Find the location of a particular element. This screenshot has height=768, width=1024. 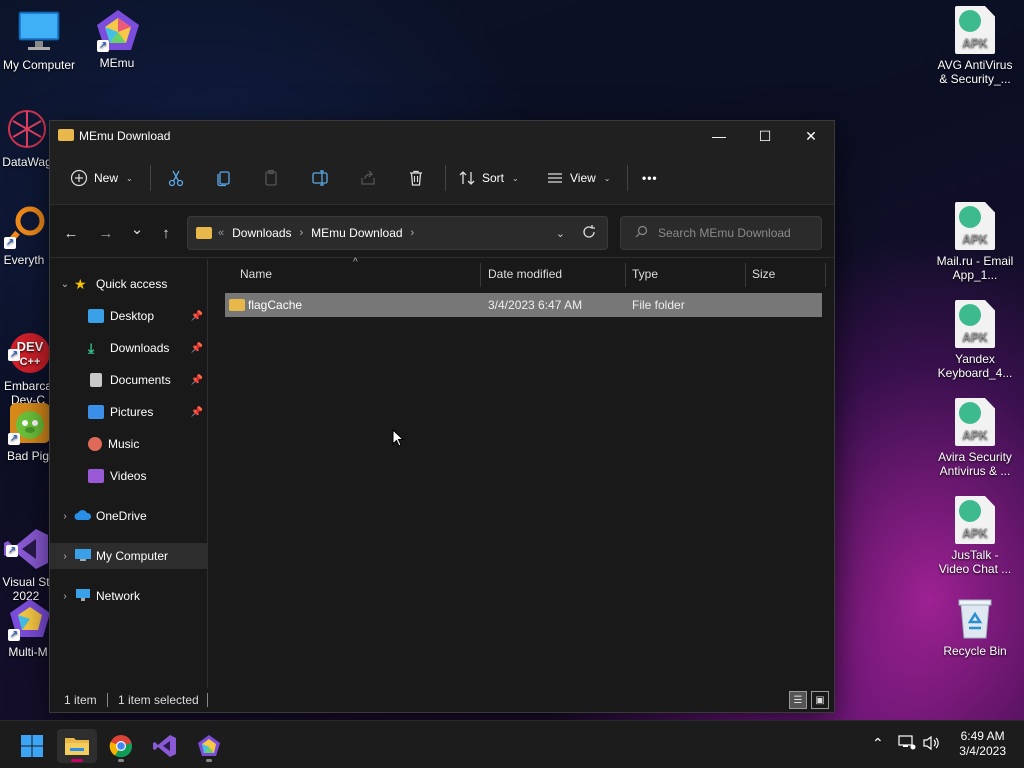

details-view-button: ☰ is located at coordinates (798, 700).